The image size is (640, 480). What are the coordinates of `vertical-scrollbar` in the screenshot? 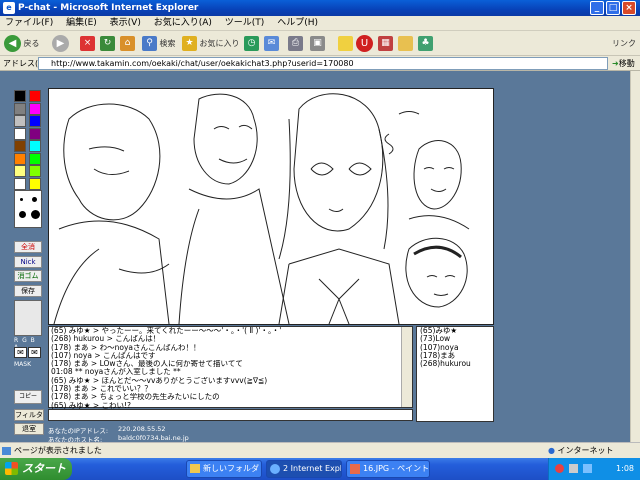 It's located at (635, 256).